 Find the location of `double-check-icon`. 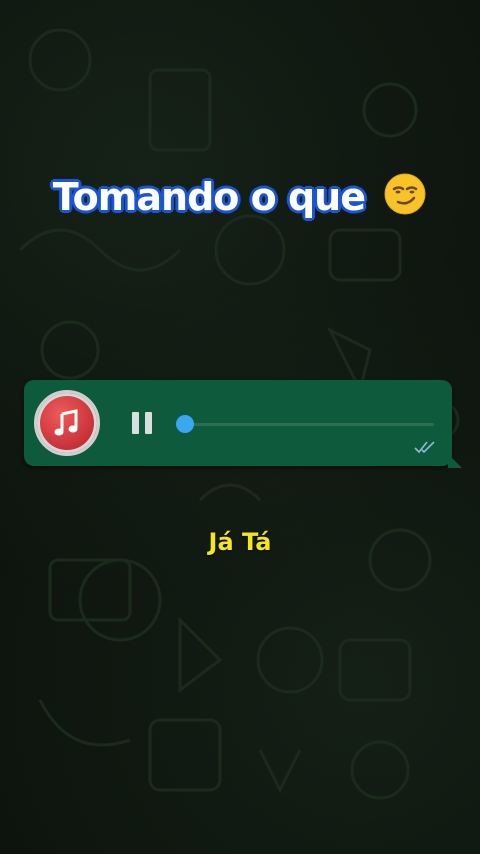

double-check-icon is located at coordinates (424, 447).